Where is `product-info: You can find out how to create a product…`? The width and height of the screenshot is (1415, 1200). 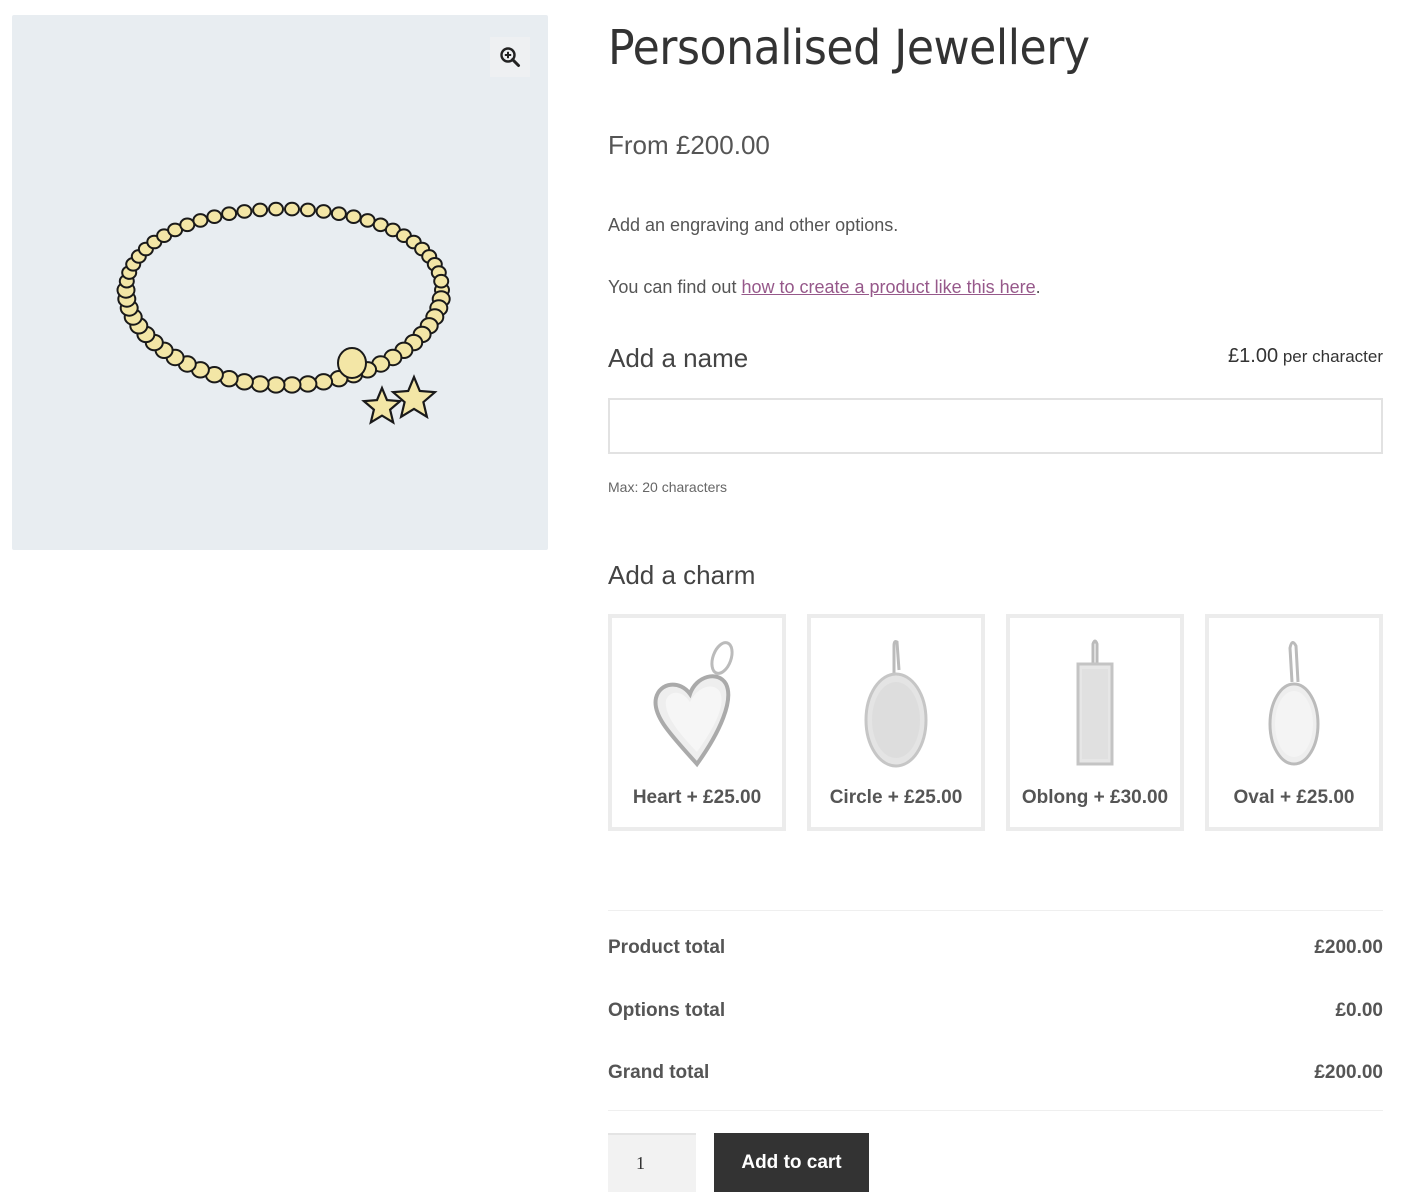 product-info: You can find out how to create a product… is located at coordinates (824, 287).